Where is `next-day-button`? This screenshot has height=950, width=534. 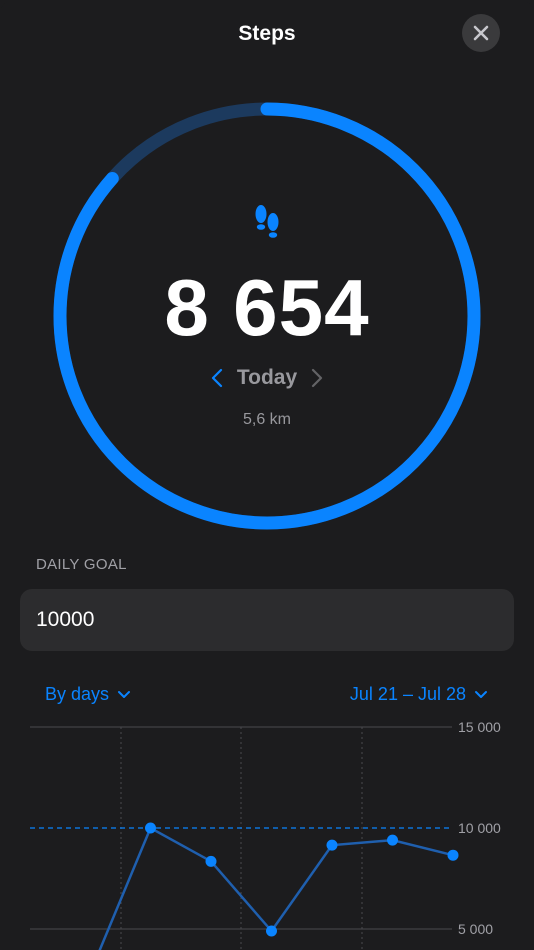 next-day-button is located at coordinates (317, 378).